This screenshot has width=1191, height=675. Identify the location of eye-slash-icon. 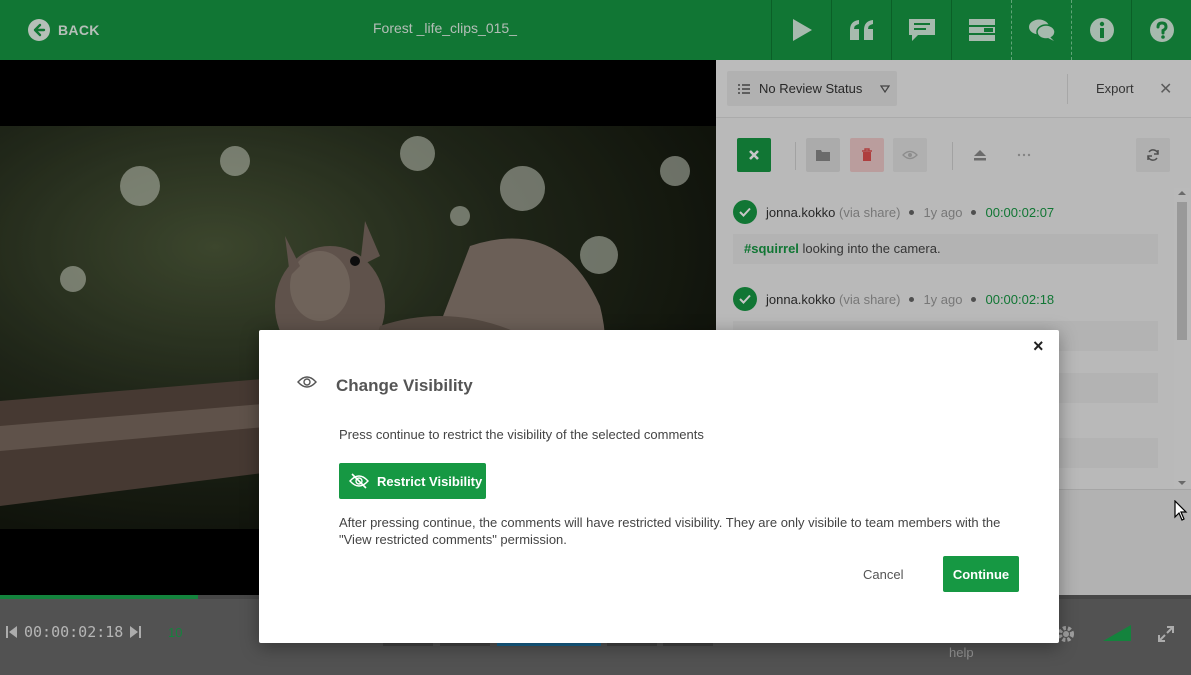
(359, 481).